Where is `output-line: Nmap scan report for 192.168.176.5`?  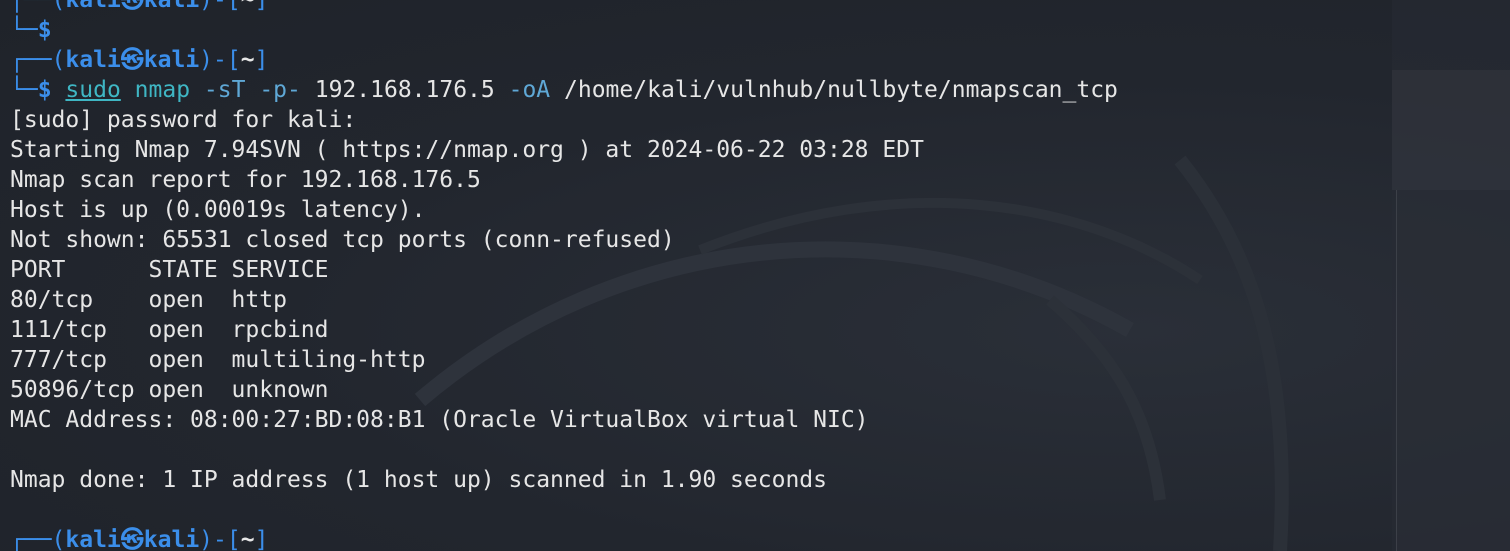
output-line: Nmap scan report for 192.168.176.5 is located at coordinates (245, 180).